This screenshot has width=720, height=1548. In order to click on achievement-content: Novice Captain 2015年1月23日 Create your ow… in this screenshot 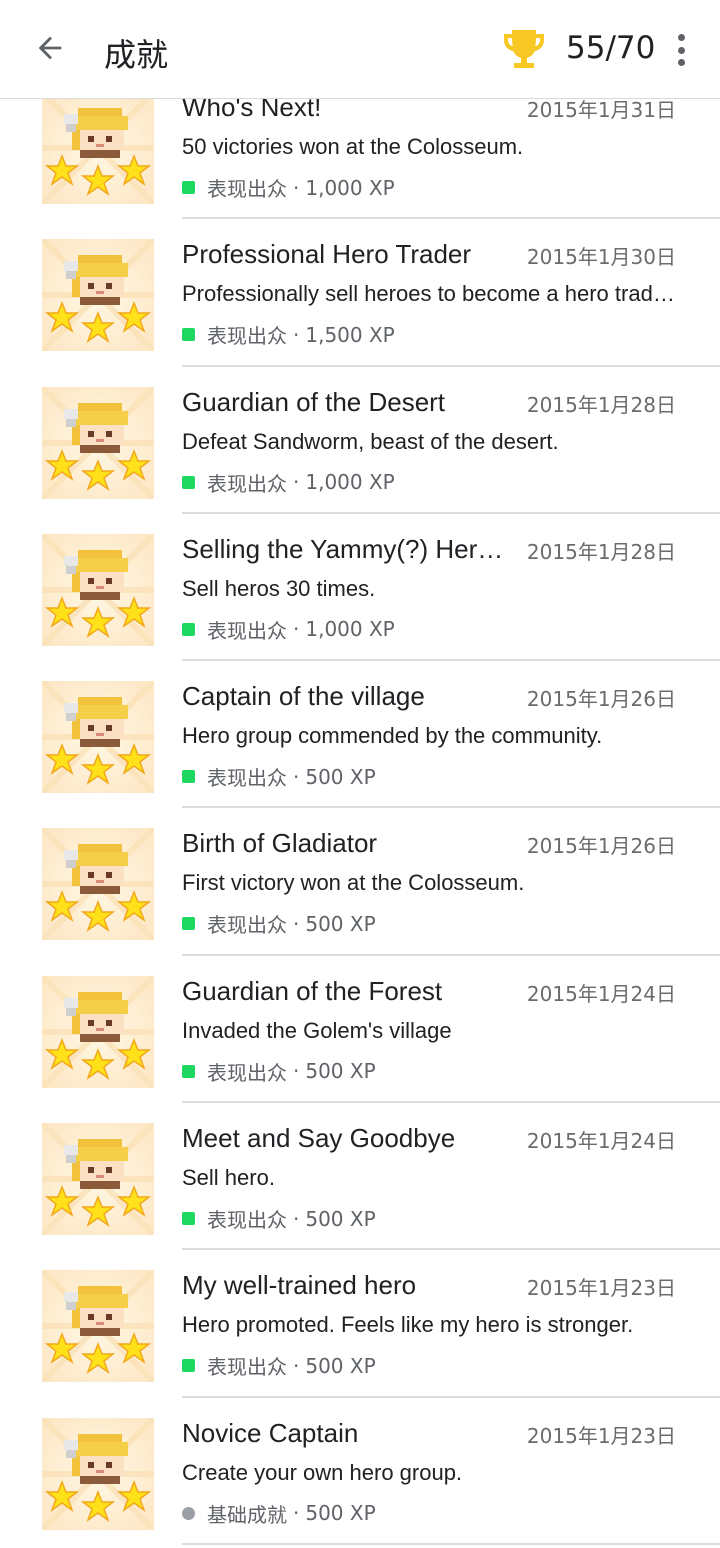, I will do `click(451, 1471)`.